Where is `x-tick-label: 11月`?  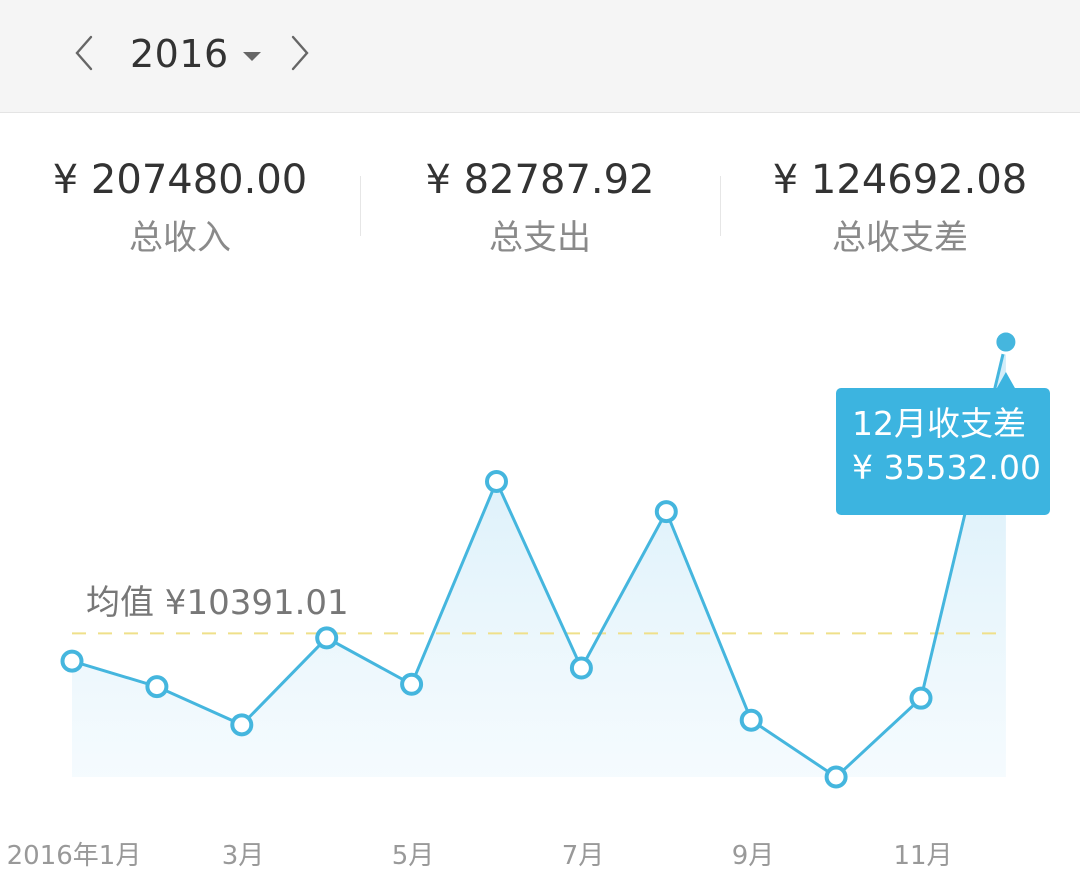
x-tick-label: 11月 is located at coordinates (923, 856).